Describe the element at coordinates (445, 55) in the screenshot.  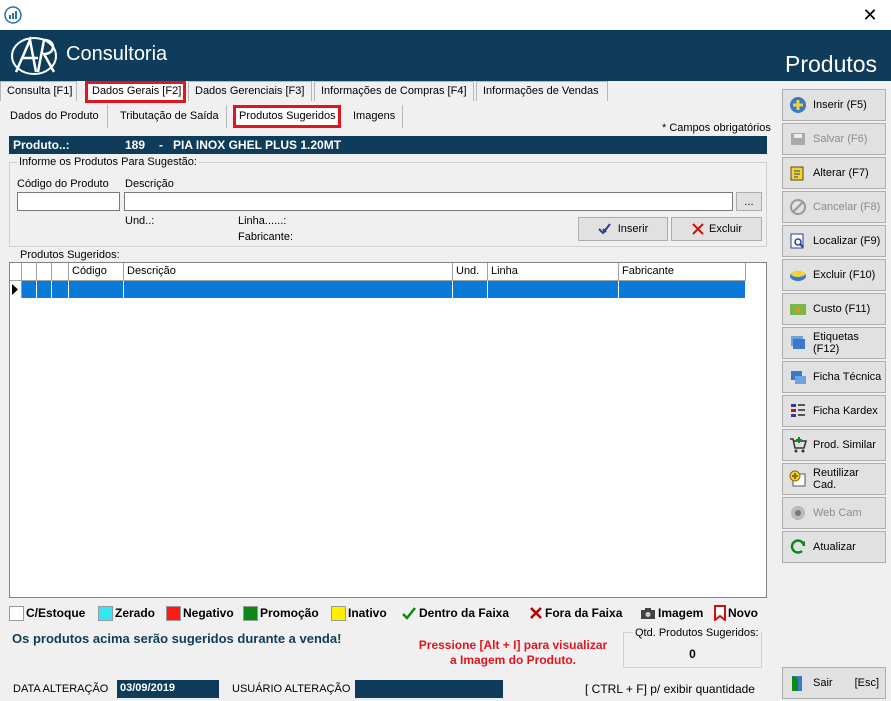
I see `app-header: Consultoria Produtos` at that location.